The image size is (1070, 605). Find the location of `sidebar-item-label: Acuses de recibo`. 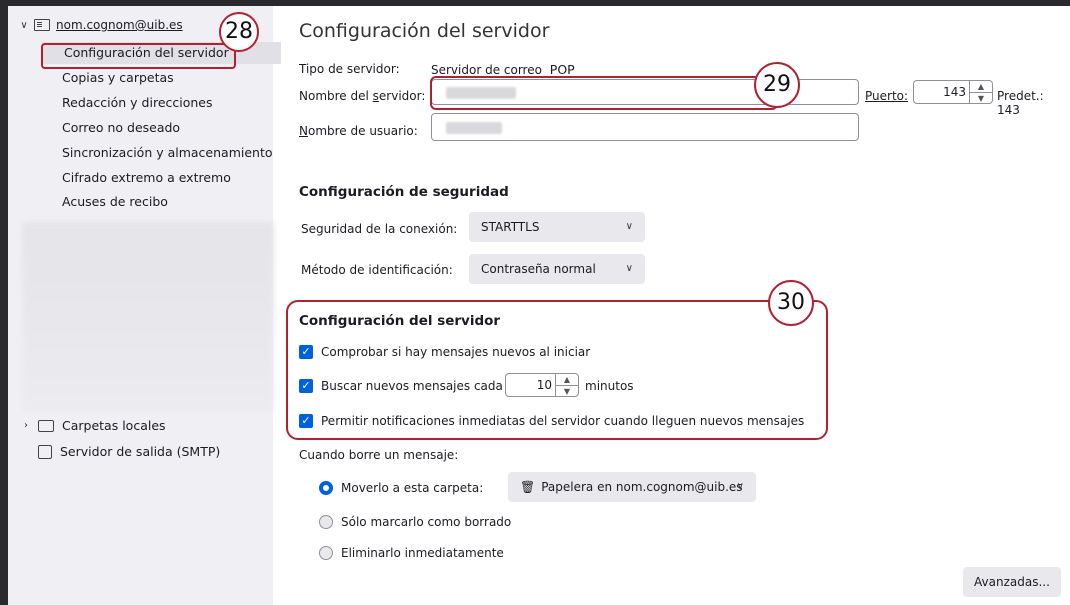

sidebar-item-label: Acuses de recibo is located at coordinates (115, 201).